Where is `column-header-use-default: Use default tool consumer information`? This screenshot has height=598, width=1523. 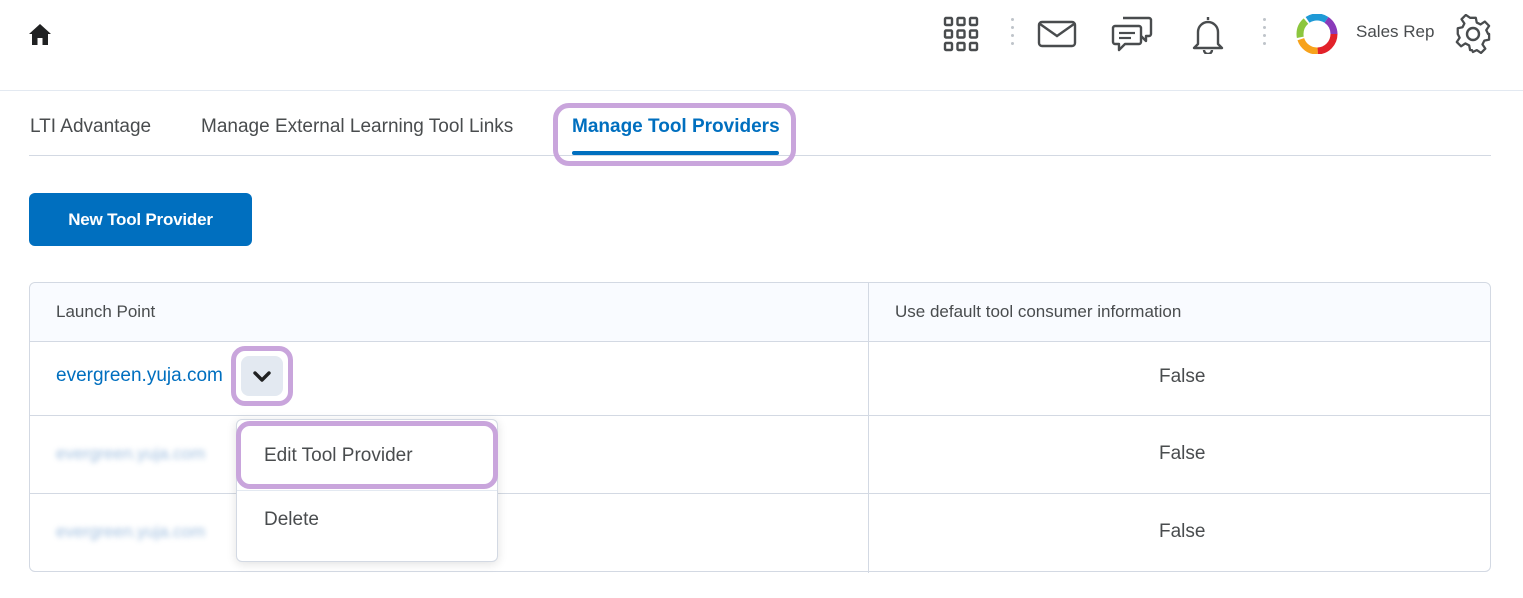 column-header-use-default: Use default tool consumer information is located at coordinates (1038, 312).